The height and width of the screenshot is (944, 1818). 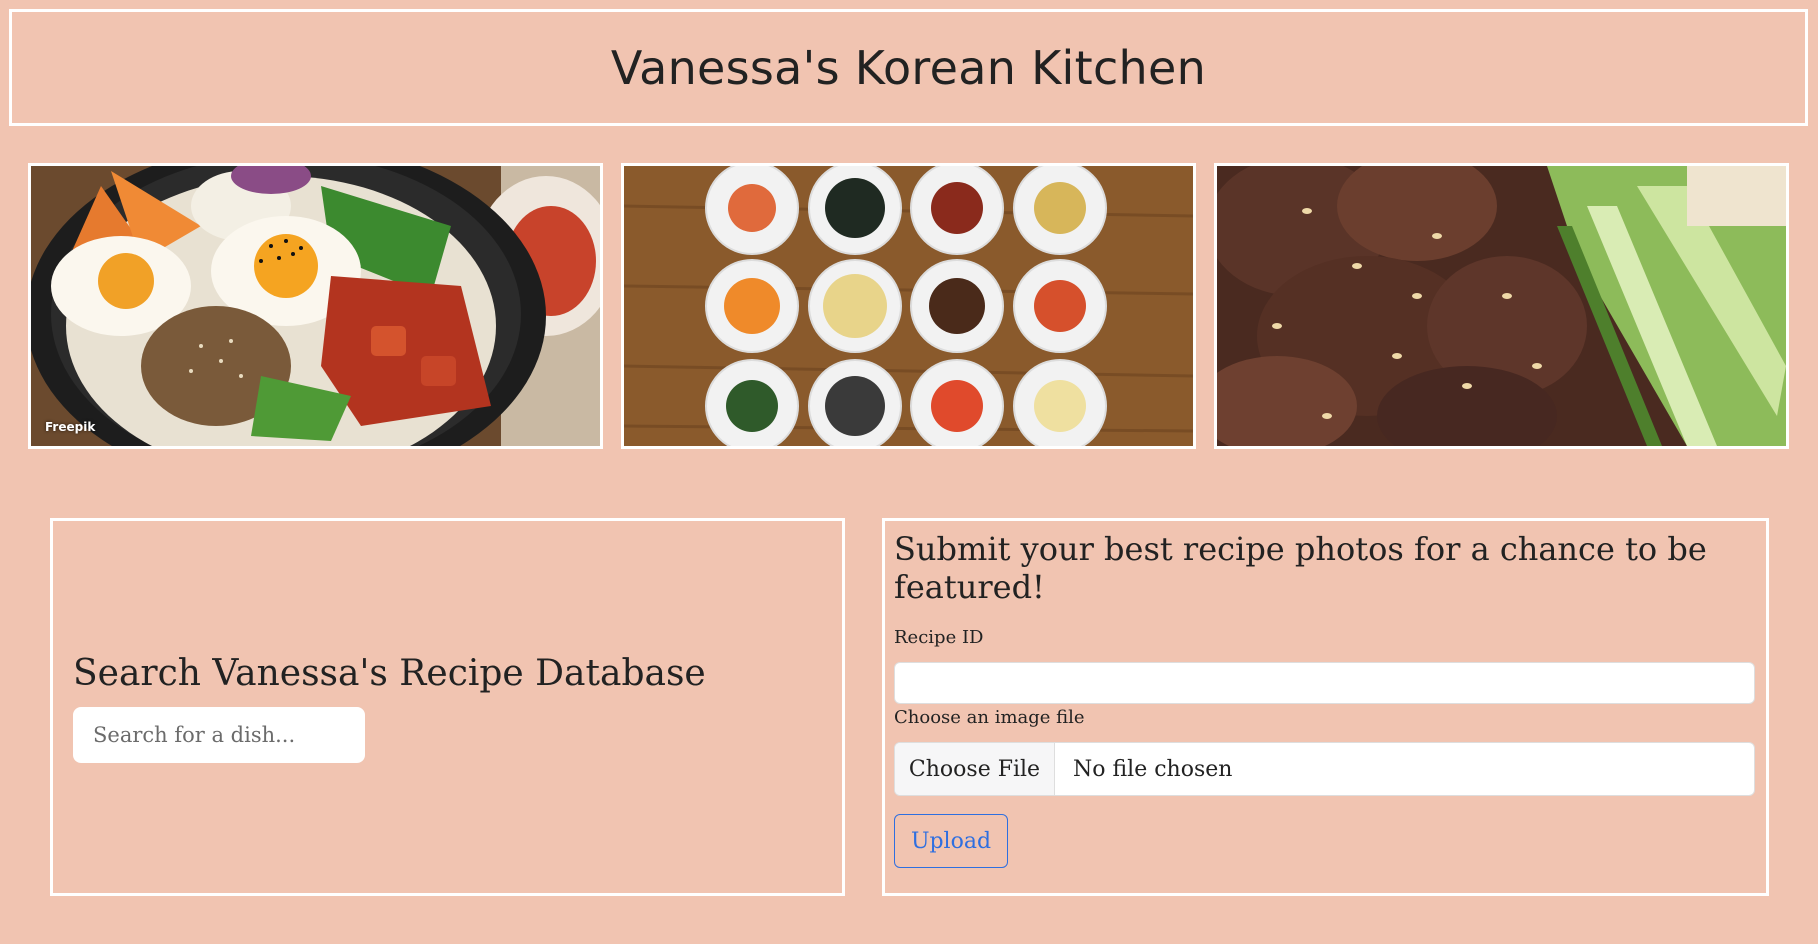 I want to click on choose-file-button: Choose File, so click(x=975, y=769).